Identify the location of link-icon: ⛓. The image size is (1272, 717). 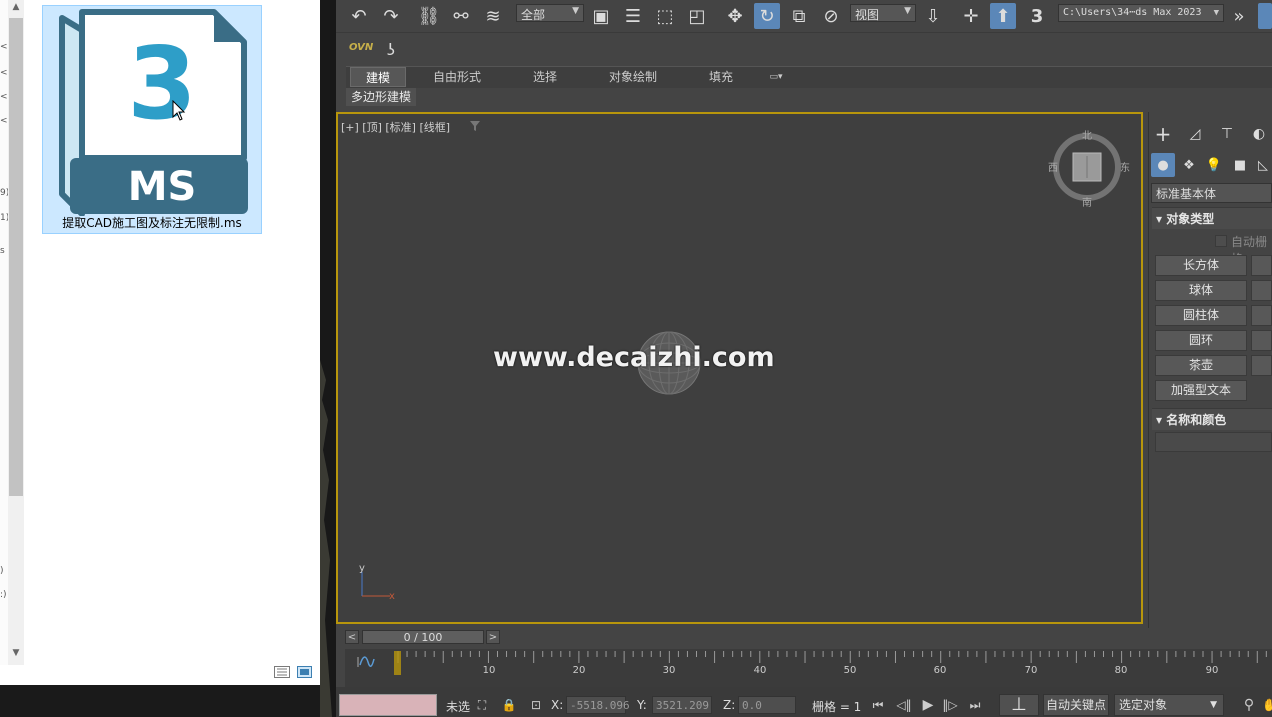
(429, 16).